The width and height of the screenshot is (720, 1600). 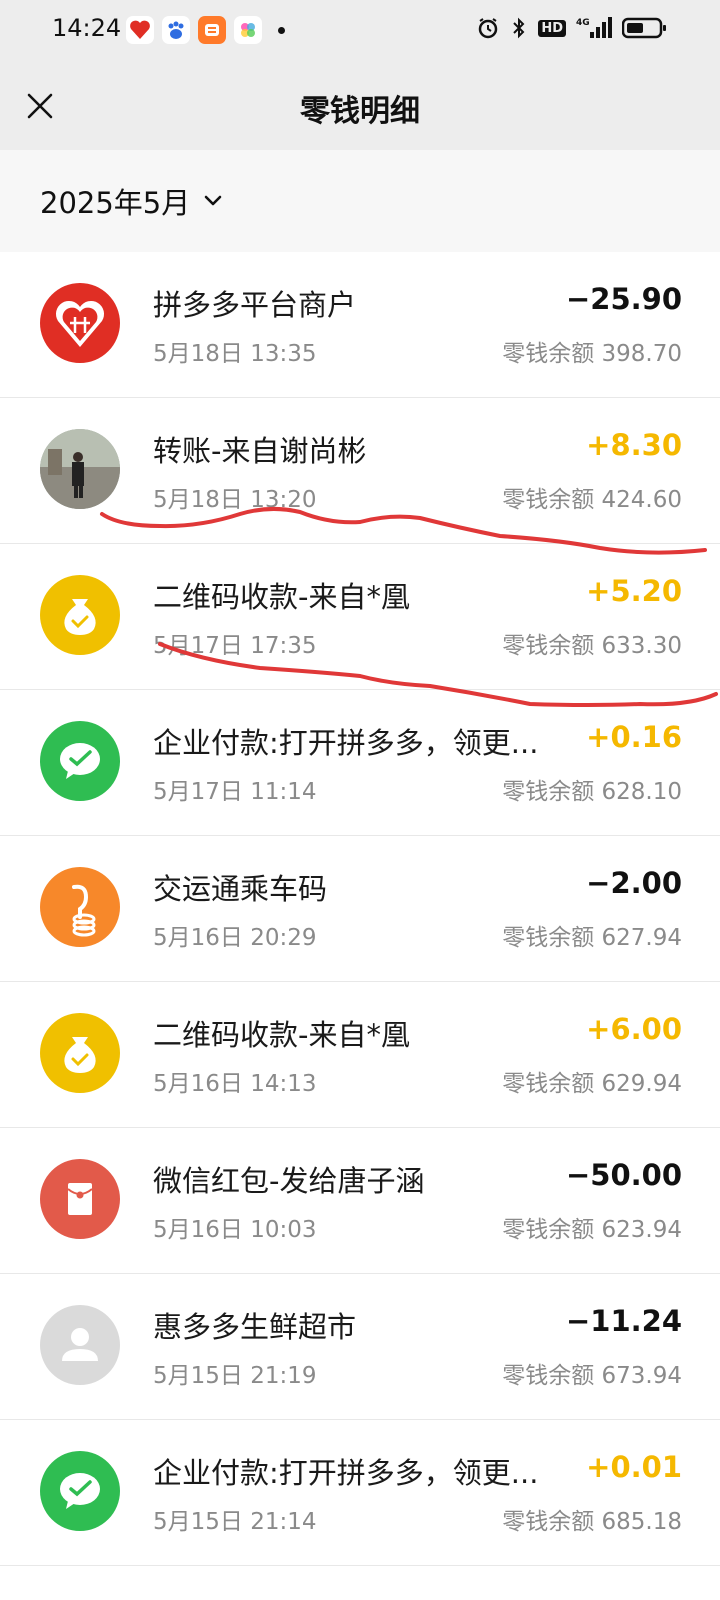 I want to click on transaction-title: 转账-来自谢尚彬, so click(x=260, y=451).